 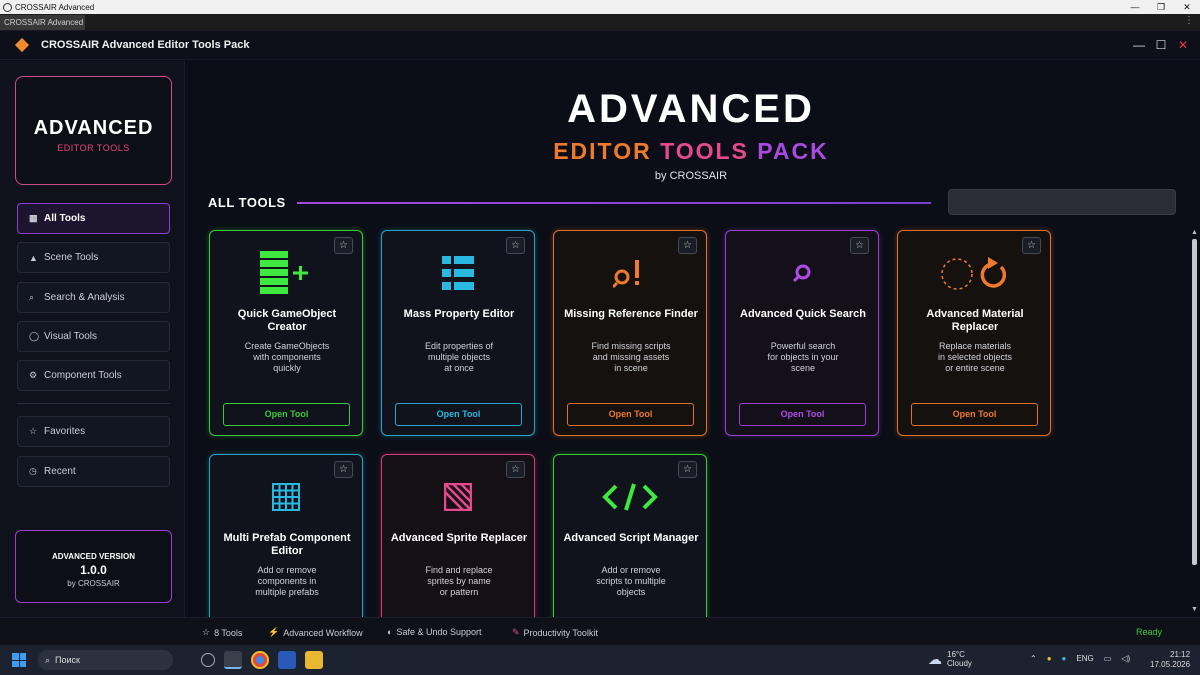 What do you see at coordinates (33, 375) in the screenshot?
I see `gear-icon: ⚙` at bounding box center [33, 375].